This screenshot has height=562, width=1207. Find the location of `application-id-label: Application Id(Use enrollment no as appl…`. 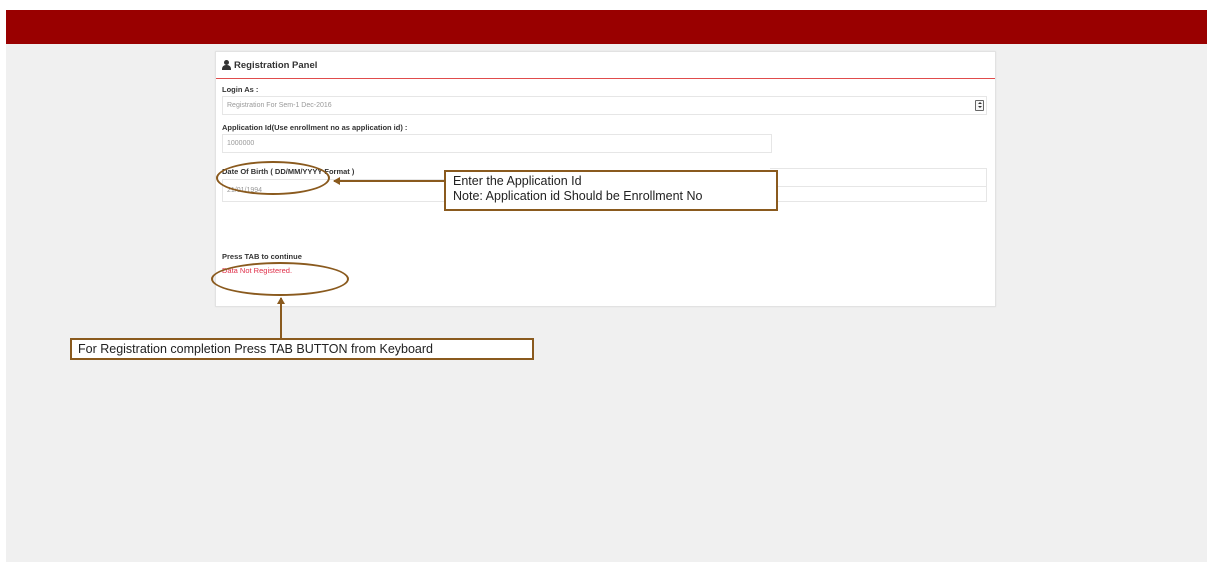

application-id-label: Application Id(Use enrollment no as appl… is located at coordinates (315, 127).